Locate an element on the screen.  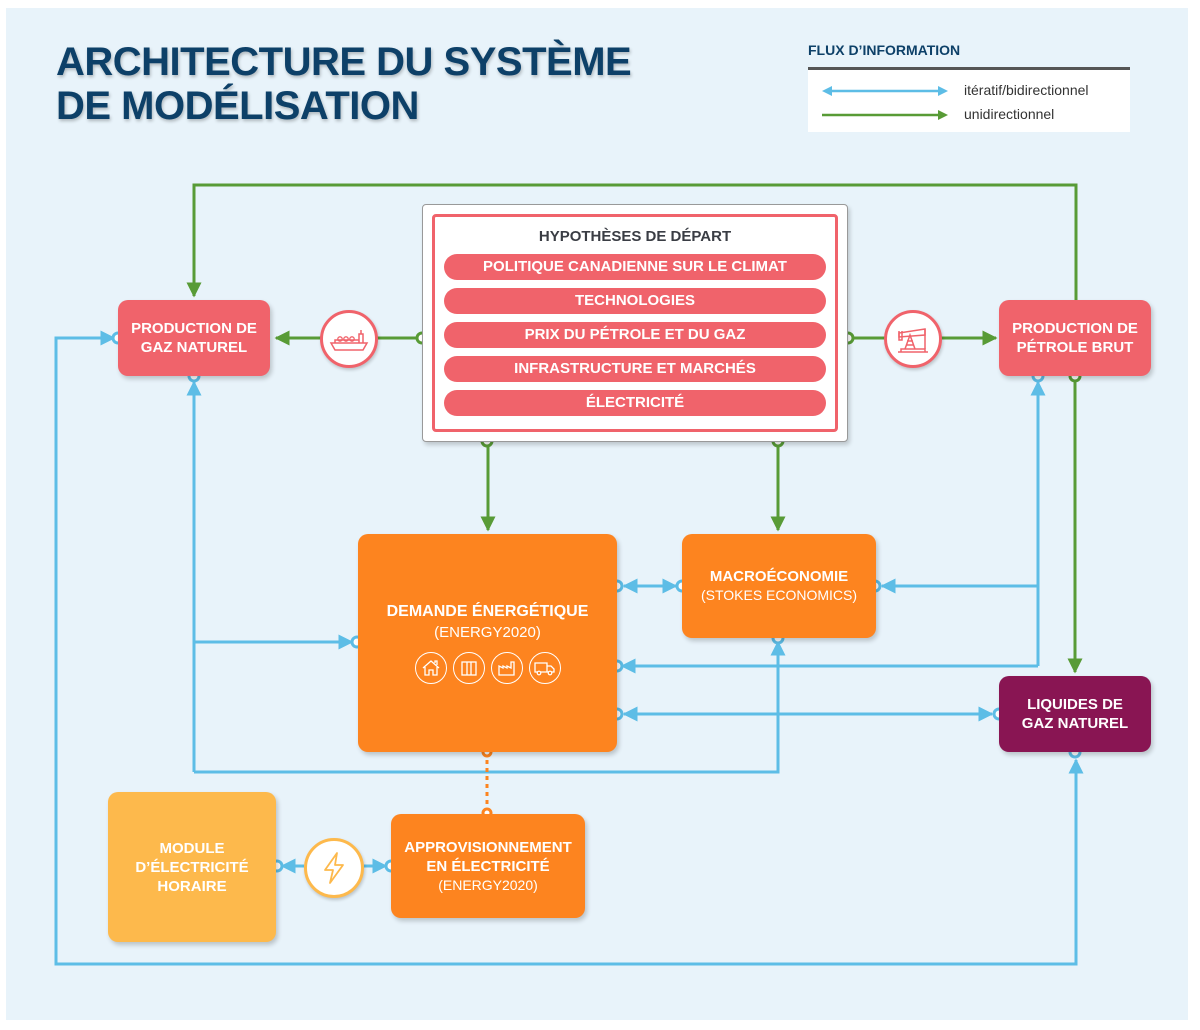
lightning-bolt-icon is located at coordinates (334, 868).